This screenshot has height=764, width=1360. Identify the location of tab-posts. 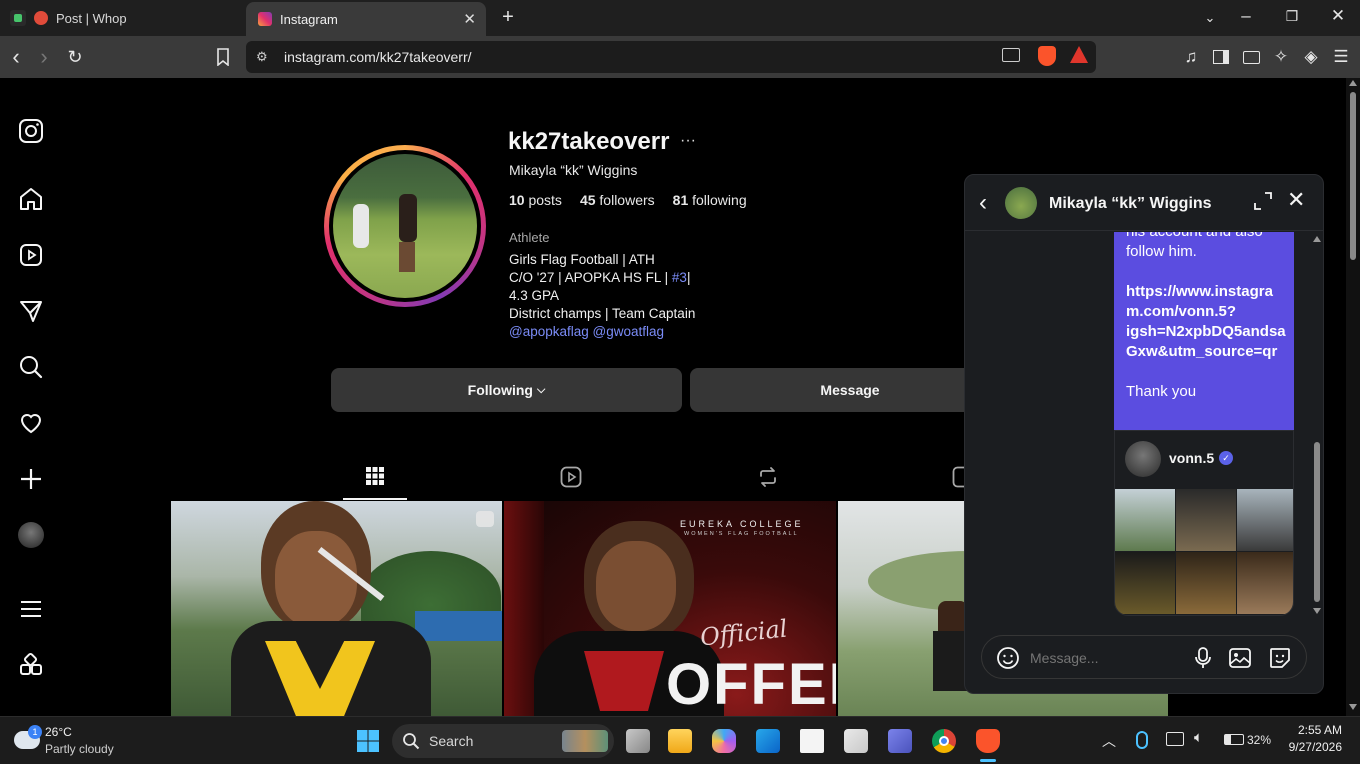
(375, 479).